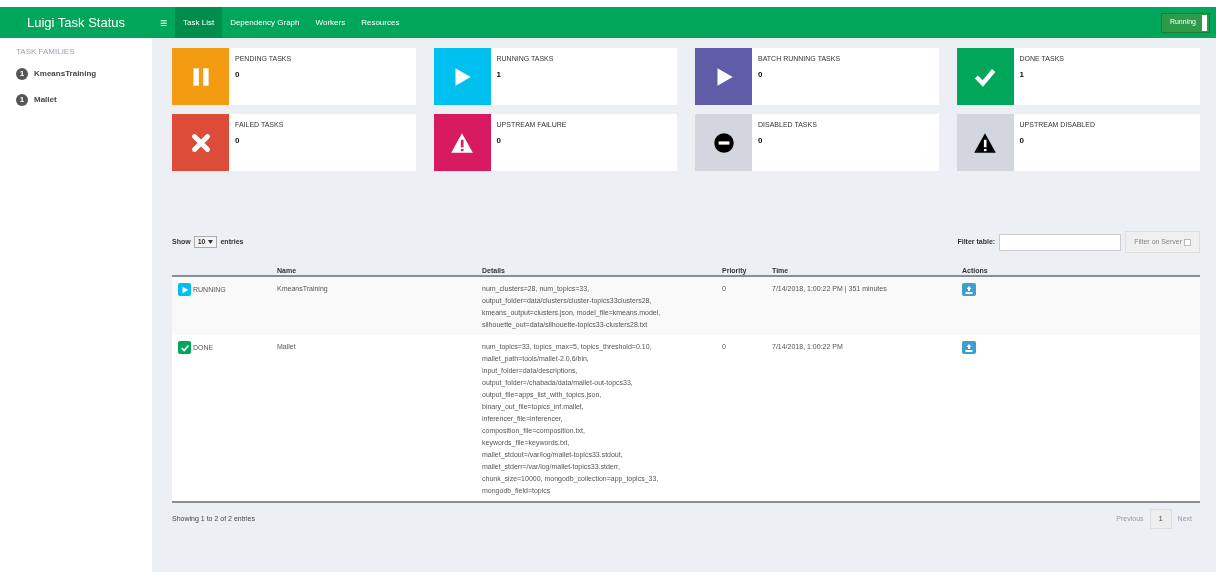  What do you see at coordinates (184, 289) in the screenshot?
I see `play-icon` at bounding box center [184, 289].